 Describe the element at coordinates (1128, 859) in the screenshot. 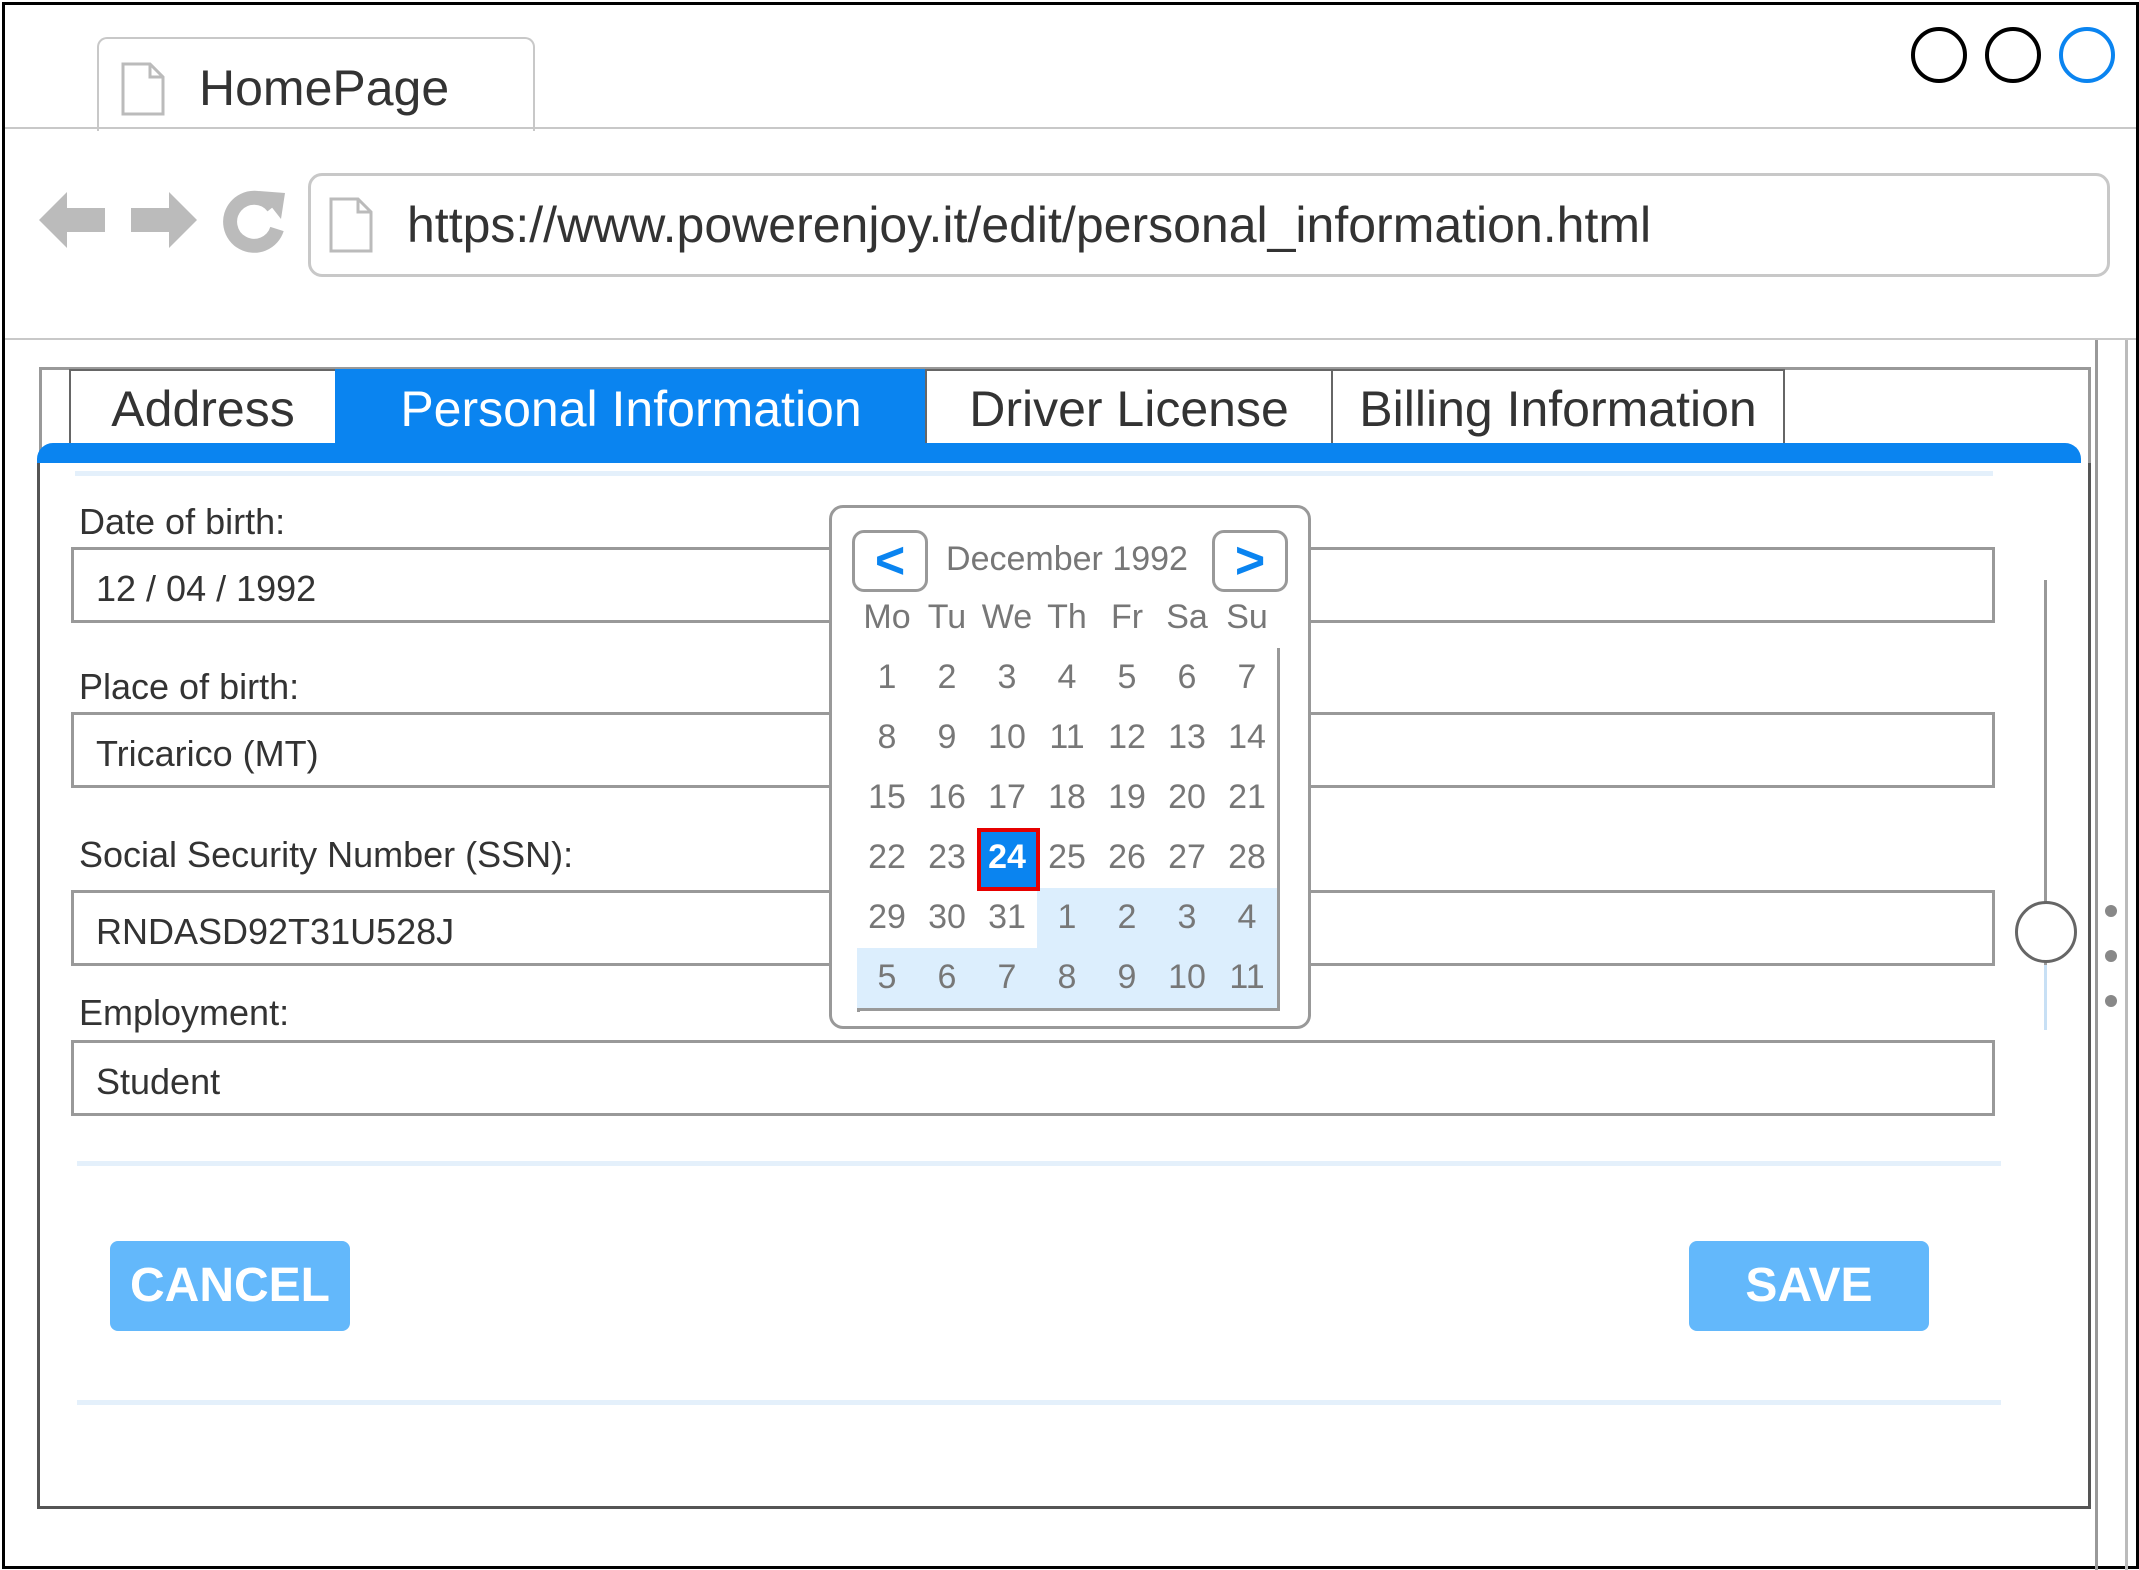

I see `calendar-day: 26` at that location.